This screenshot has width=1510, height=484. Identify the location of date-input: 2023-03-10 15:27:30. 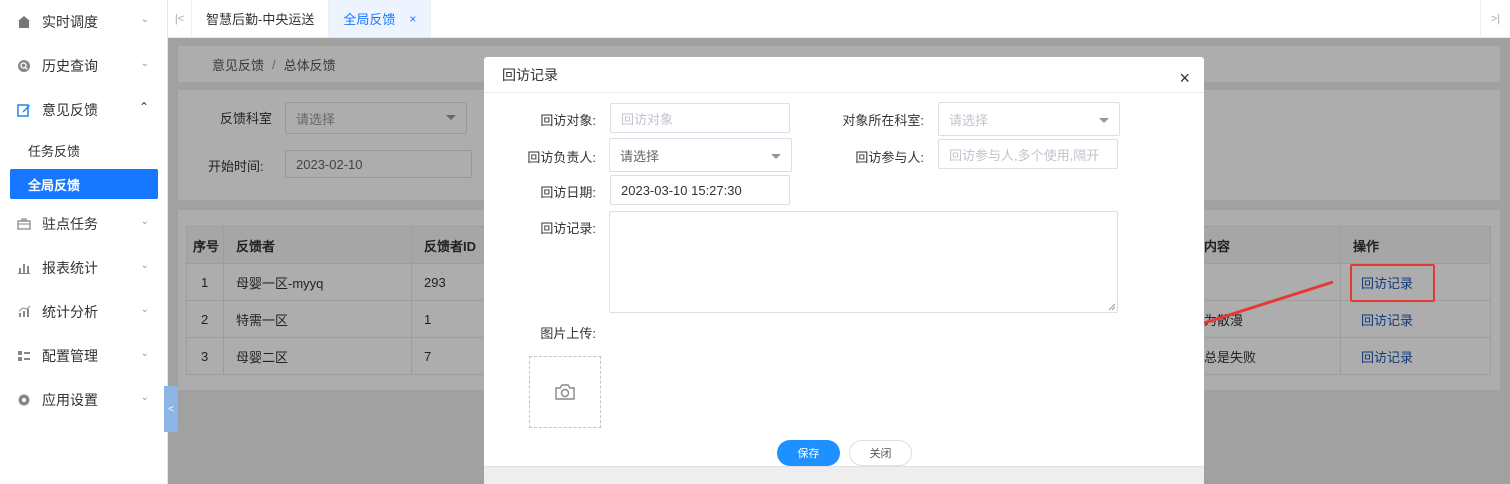
(700, 190).